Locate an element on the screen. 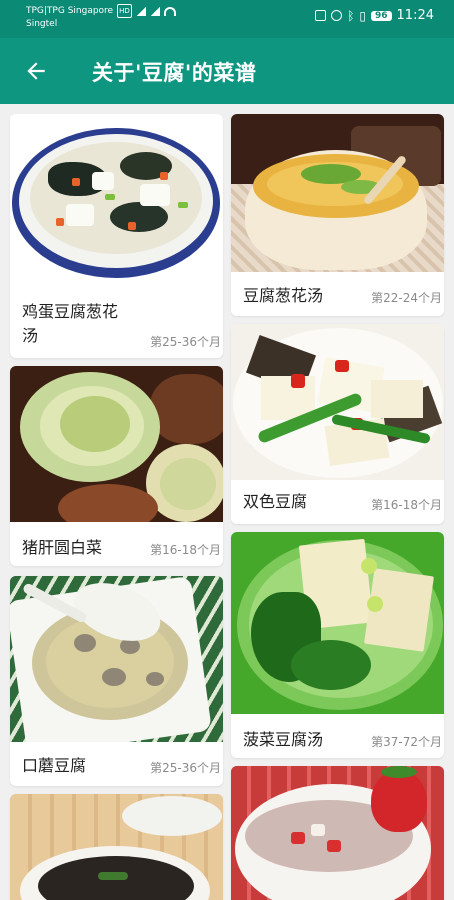 The width and height of the screenshot is (454, 900). vibrate-icon: ▯ is located at coordinates (362, 15).